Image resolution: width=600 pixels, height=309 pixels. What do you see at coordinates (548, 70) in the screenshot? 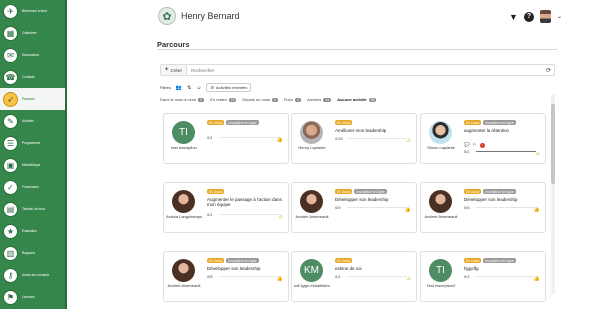
I see `refresh-icon: ⟳` at bounding box center [548, 70].